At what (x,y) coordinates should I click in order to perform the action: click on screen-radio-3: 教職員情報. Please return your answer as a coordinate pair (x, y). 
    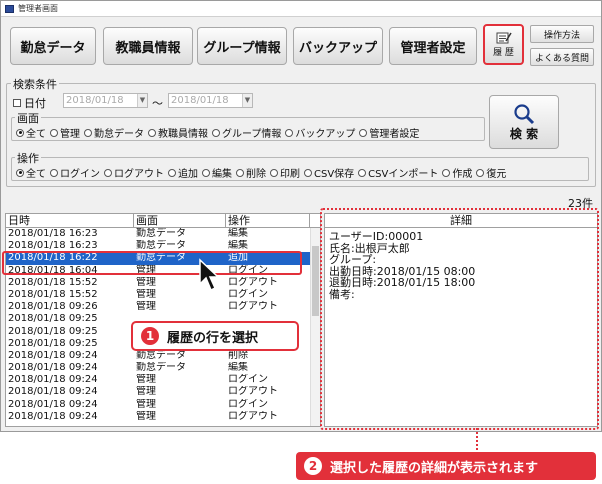
    Looking at the image, I should click on (178, 132).